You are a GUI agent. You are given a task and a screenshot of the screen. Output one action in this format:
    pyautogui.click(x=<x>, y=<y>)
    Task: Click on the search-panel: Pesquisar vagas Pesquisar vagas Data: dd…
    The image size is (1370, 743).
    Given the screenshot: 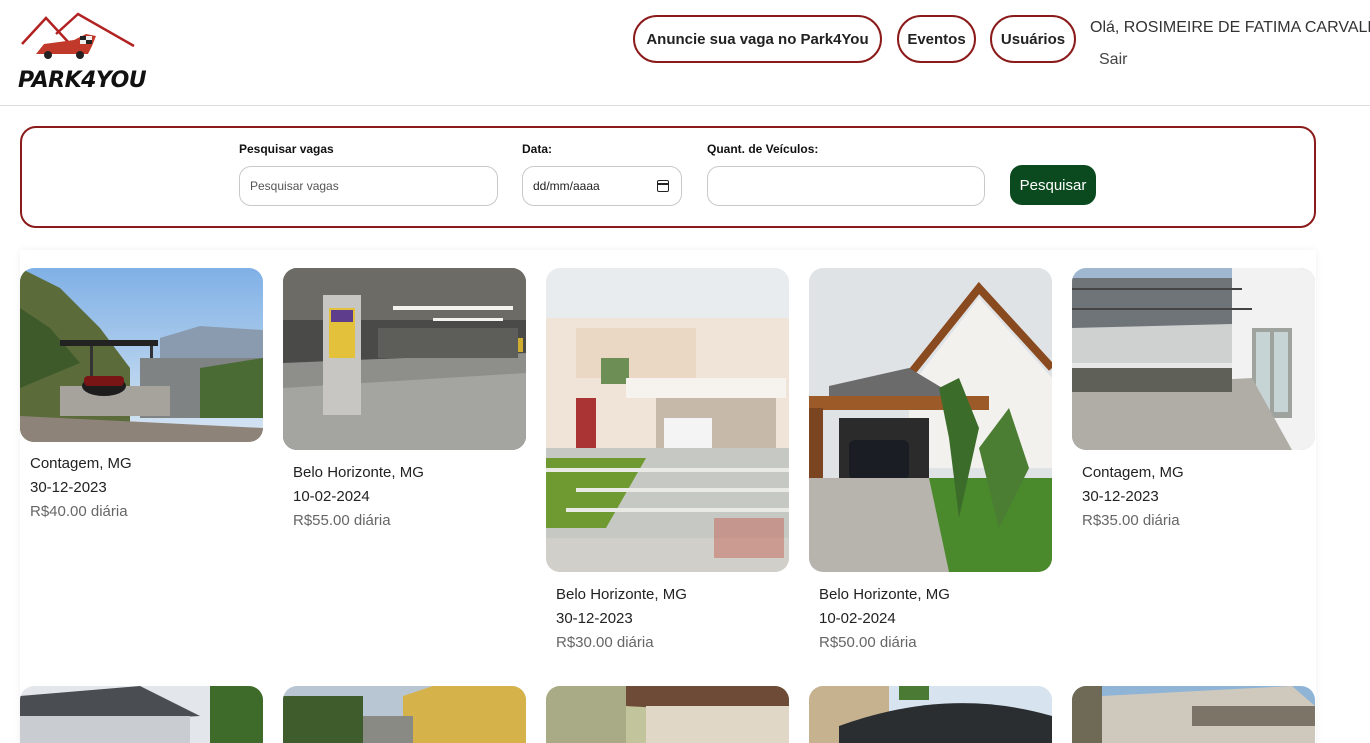 What is the action you would take?
    pyautogui.click(x=668, y=177)
    